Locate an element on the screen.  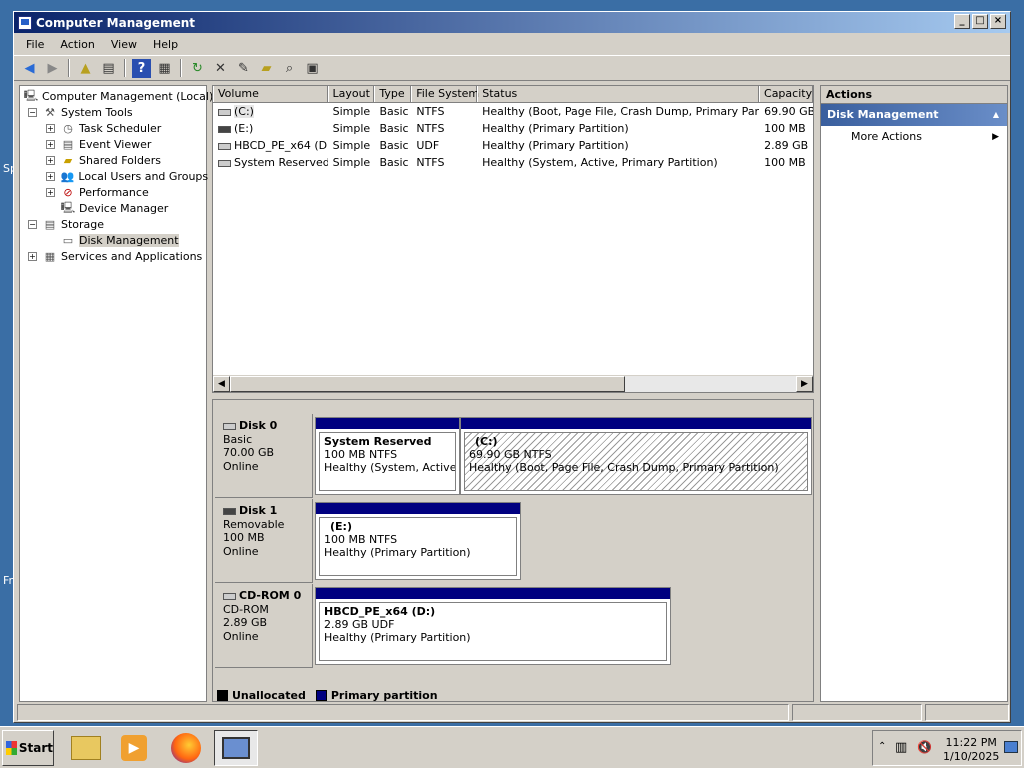
volume-name: (C:) is located at coordinates (244, 111).